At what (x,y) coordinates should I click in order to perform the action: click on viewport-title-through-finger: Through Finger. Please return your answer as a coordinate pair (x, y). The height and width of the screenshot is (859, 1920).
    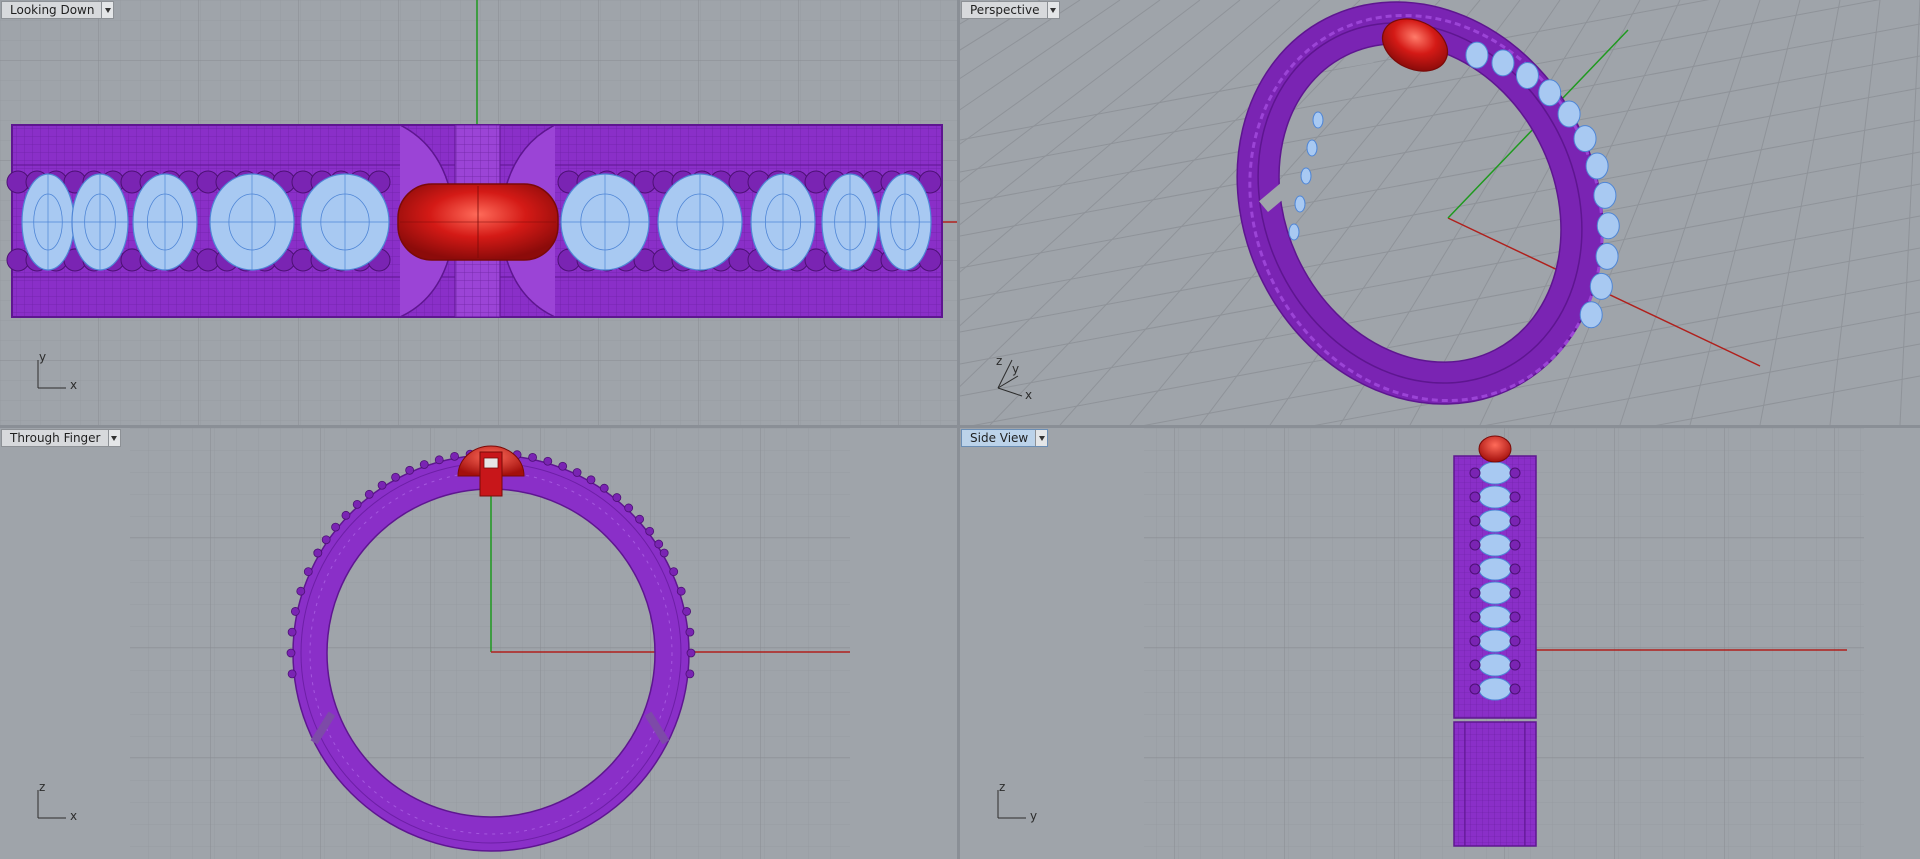
    Looking at the image, I should click on (61, 438).